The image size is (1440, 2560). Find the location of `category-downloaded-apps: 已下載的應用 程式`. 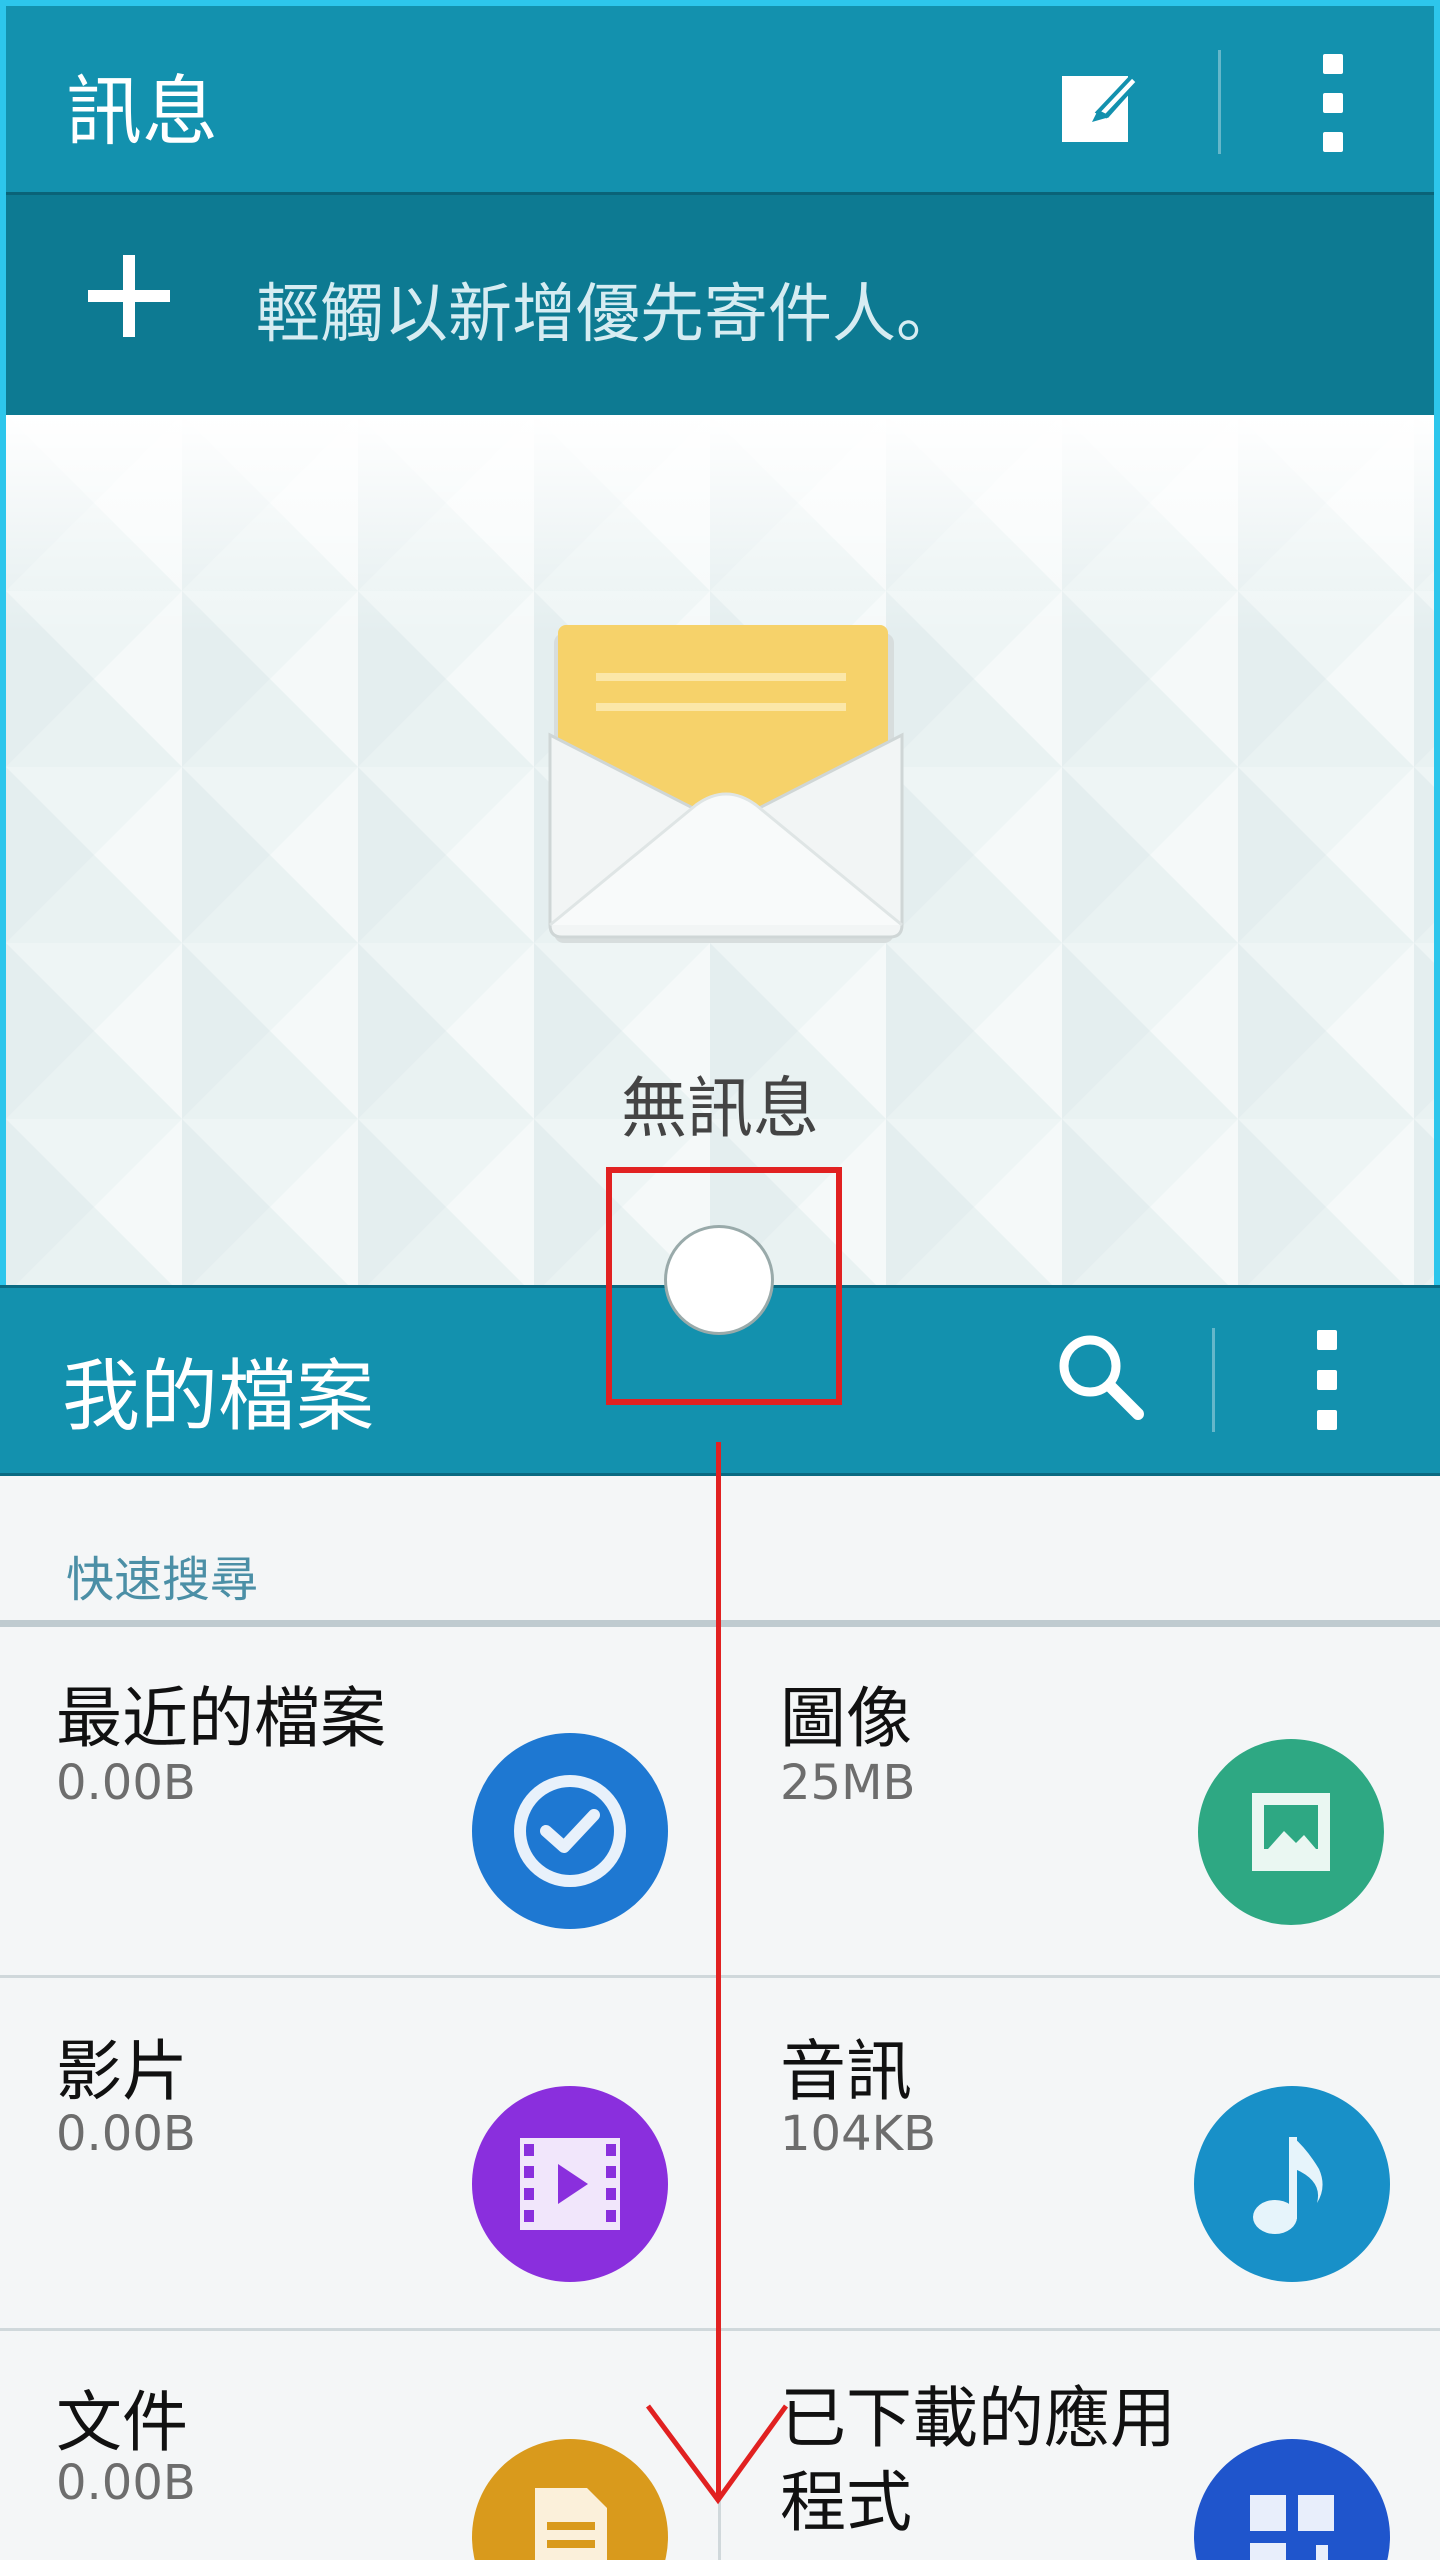

category-downloaded-apps: 已下載的應用 程式 is located at coordinates (1080, 2445).